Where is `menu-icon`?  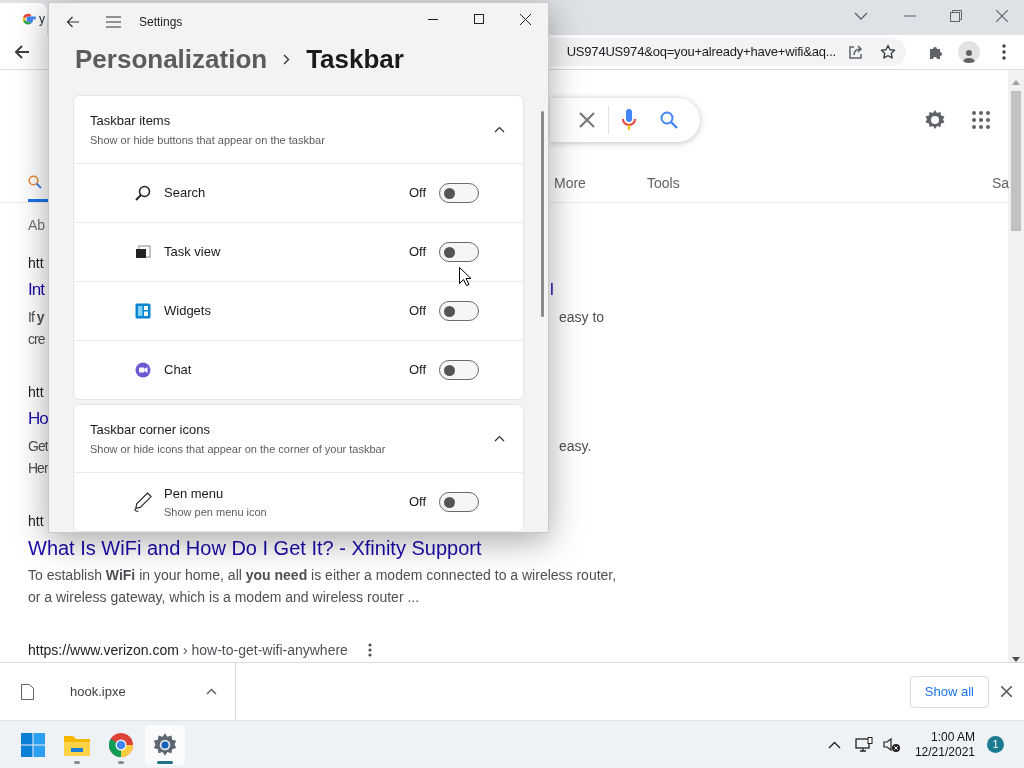
menu-icon is located at coordinates (113, 21).